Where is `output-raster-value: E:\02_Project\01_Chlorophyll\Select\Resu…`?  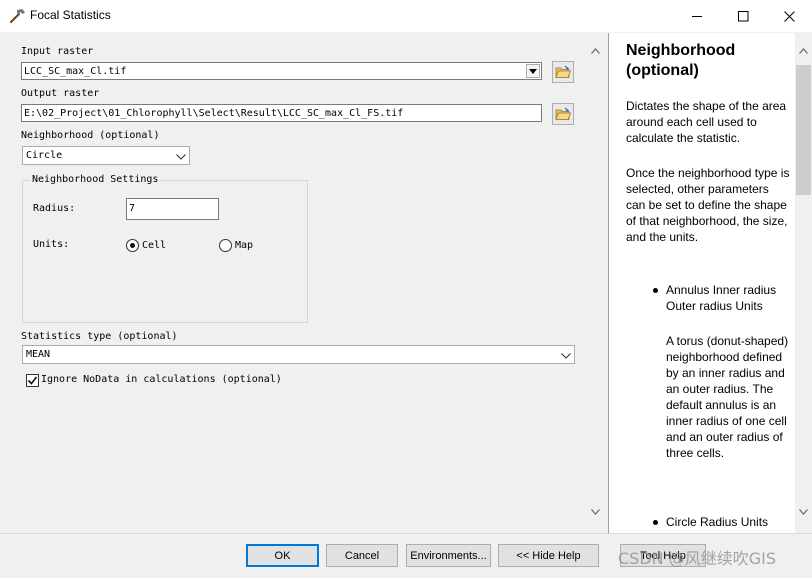
output-raster-value: E:\02_Project\01_Chlorophyll\Select\Resu… is located at coordinates (214, 113).